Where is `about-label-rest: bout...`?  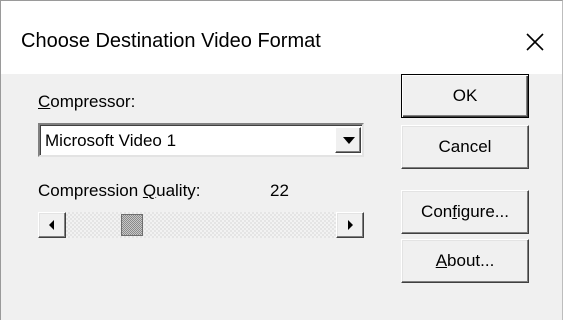 about-label-rest: bout... is located at coordinates (471, 260).